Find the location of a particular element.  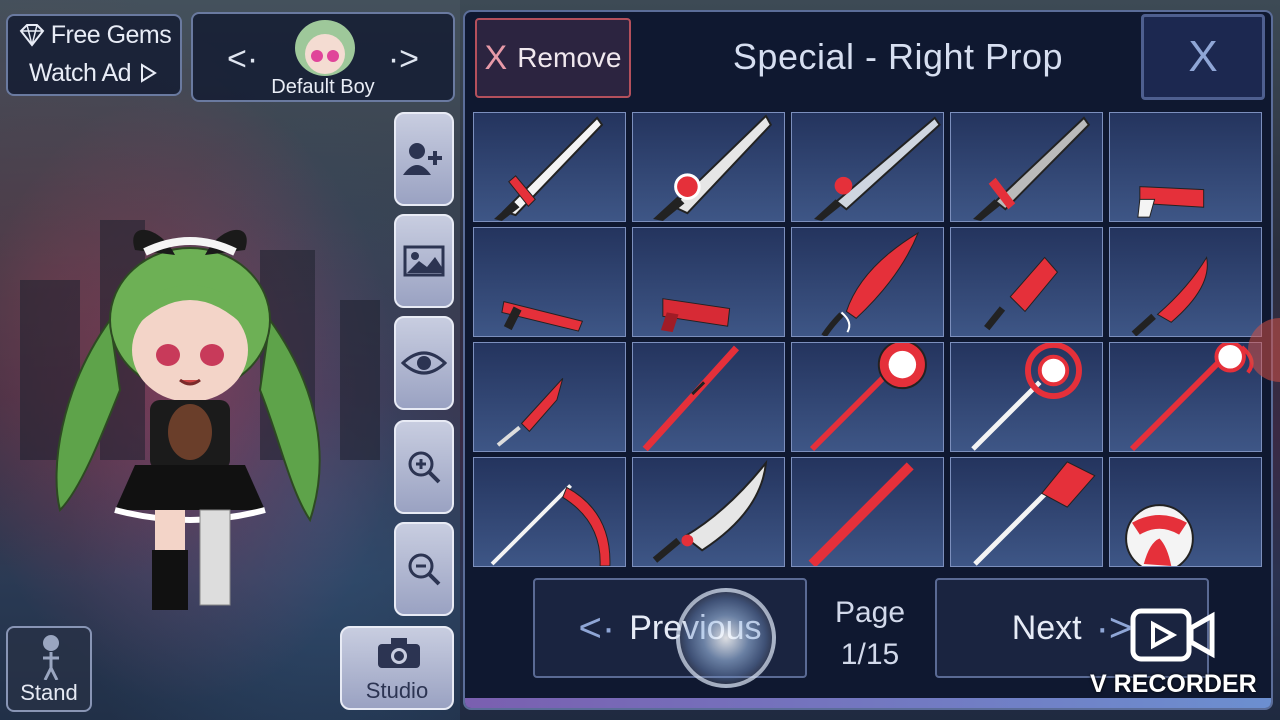

pole-icon is located at coordinates (861, 514).